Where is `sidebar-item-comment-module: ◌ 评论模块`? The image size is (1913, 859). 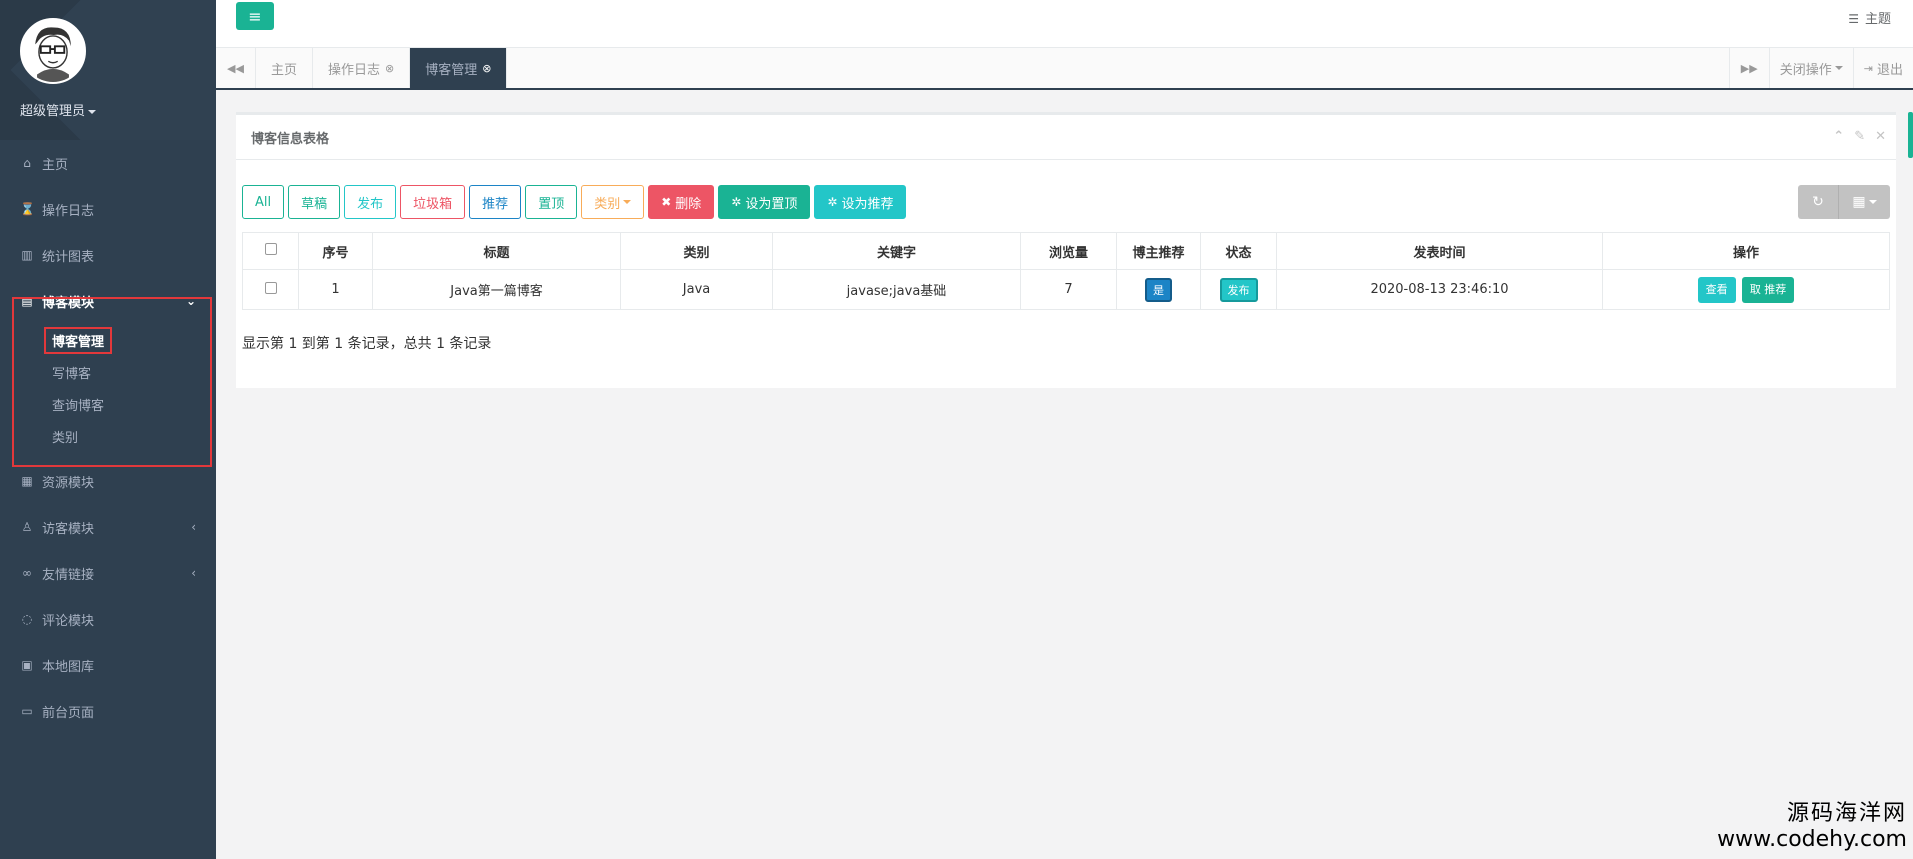
sidebar-item-comment-module: ◌ 评论模块 is located at coordinates (108, 619).